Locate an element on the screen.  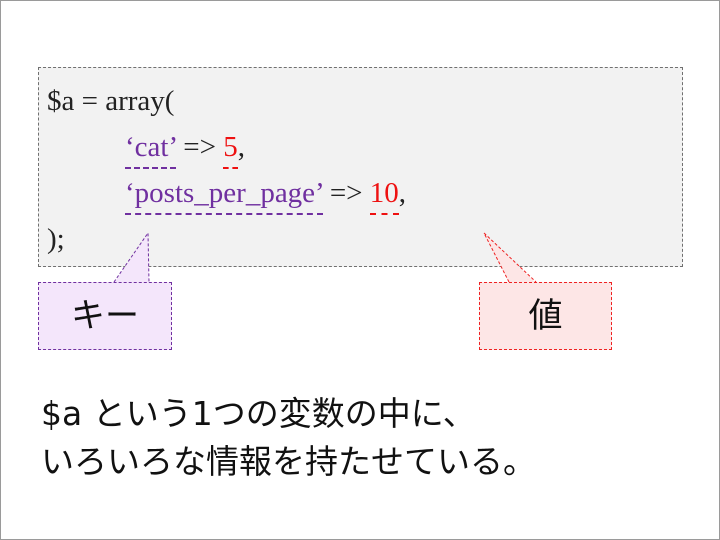
array-open: $a = array( is located at coordinates (111, 101).